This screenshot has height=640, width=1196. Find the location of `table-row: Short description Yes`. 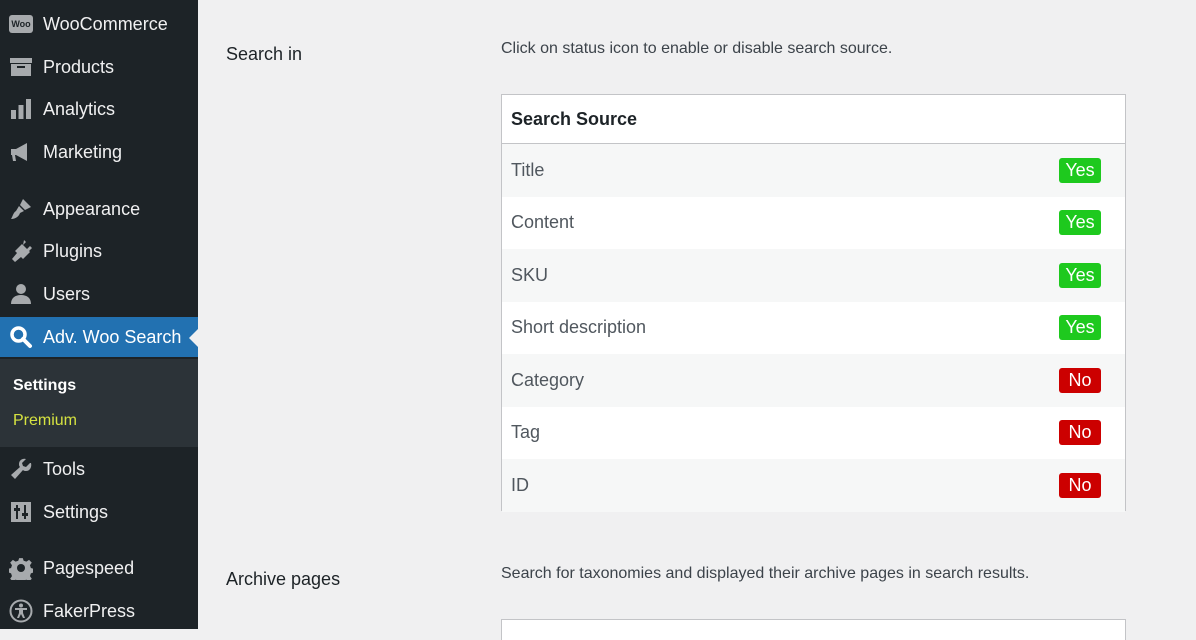

table-row: Short description Yes is located at coordinates (813, 327).